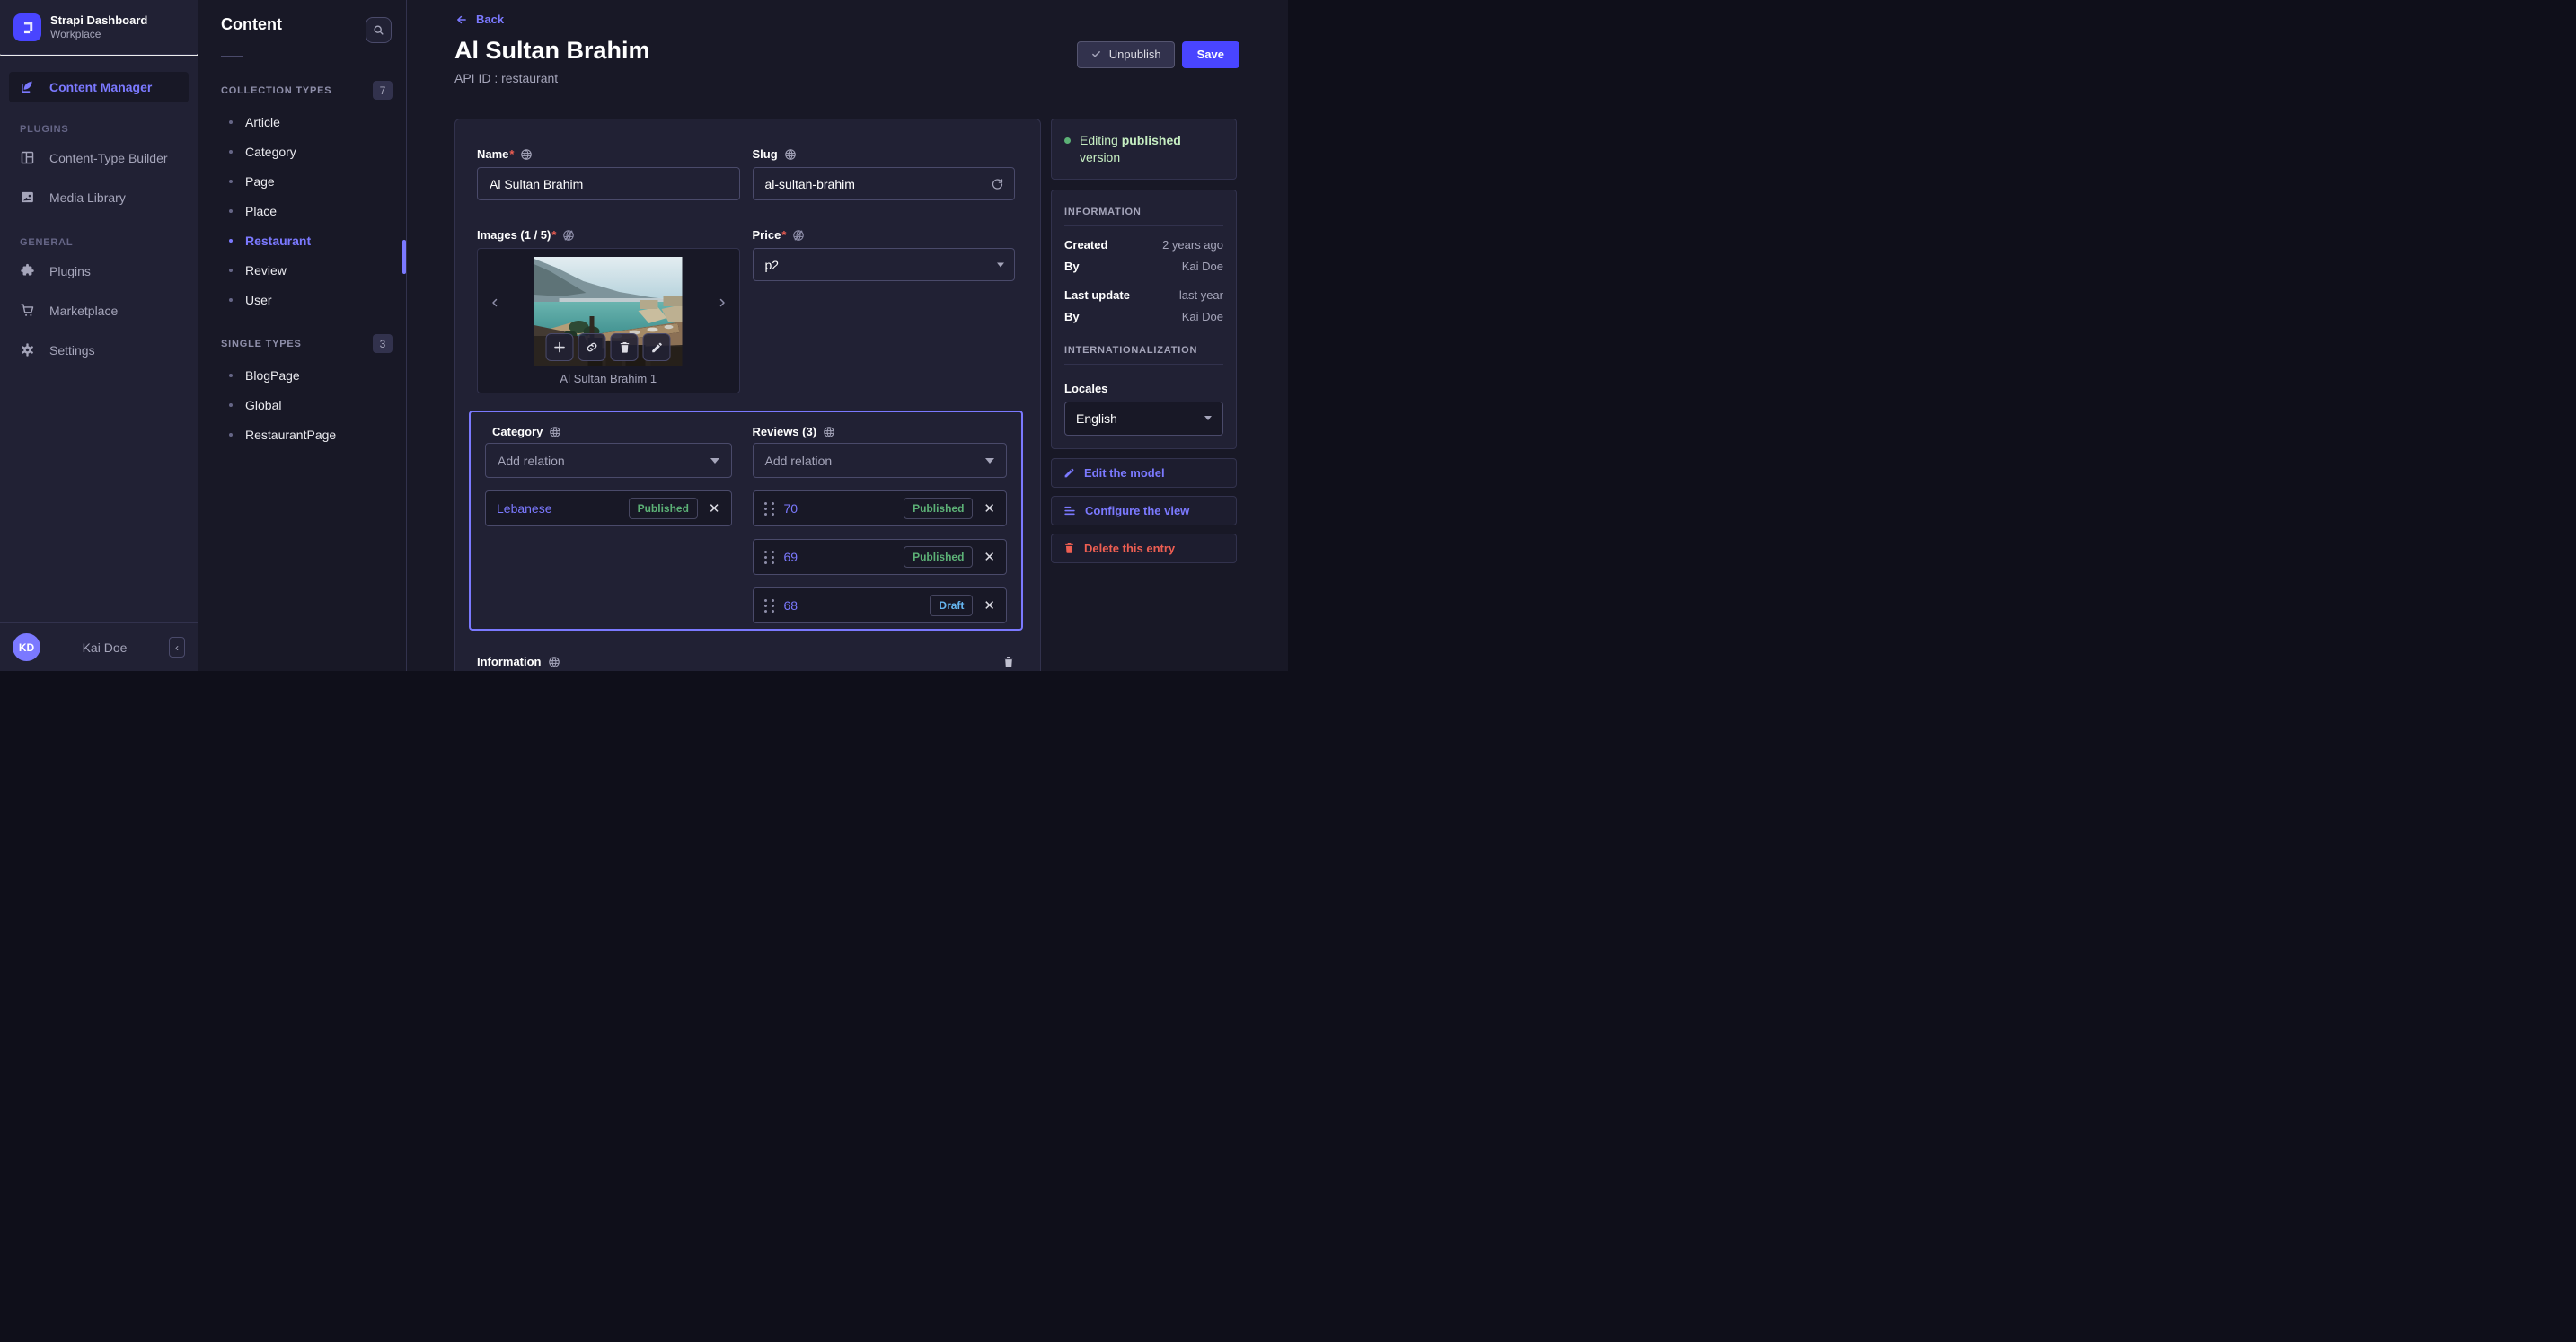 This screenshot has width=2576, height=1342. Describe the element at coordinates (302, 151) in the screenshot. I see `subnav-item-category: Category` at that location.